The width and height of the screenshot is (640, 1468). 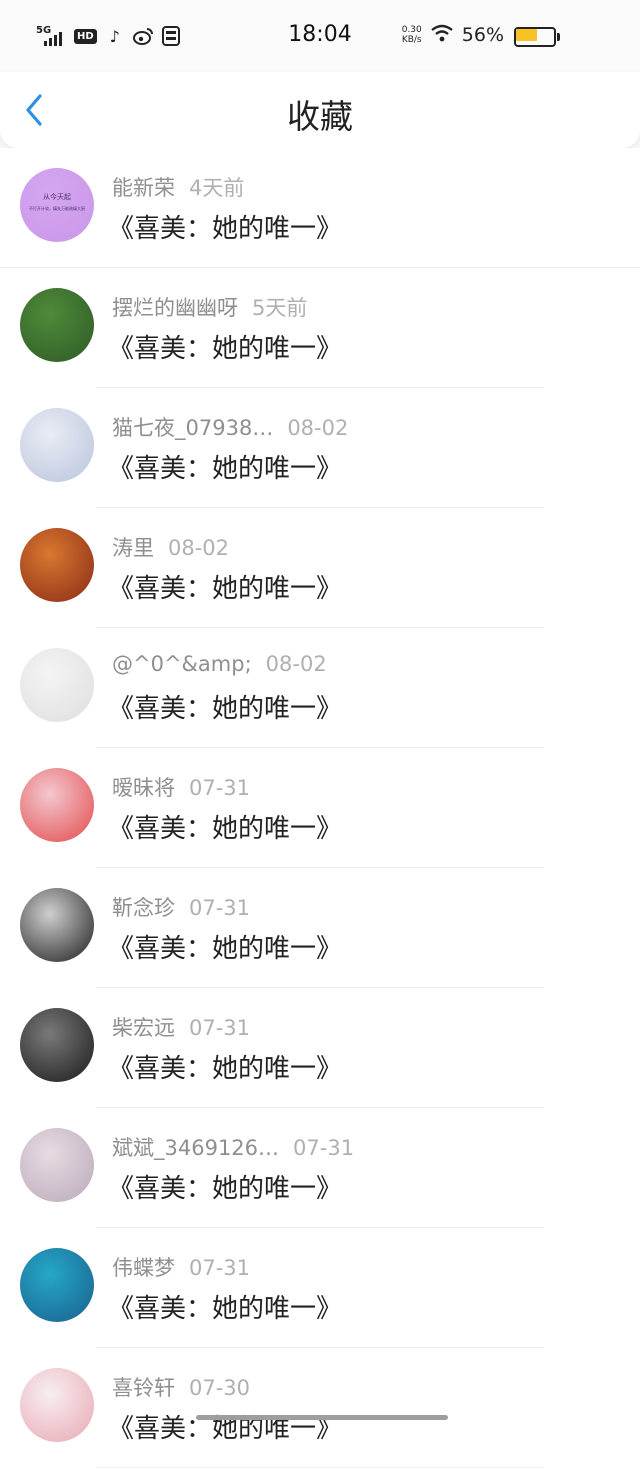 What do you see at coordinates (411, 40) in the screenshot?
I see `network-speed-unit: KB/s` at bounding box center [411, 40].